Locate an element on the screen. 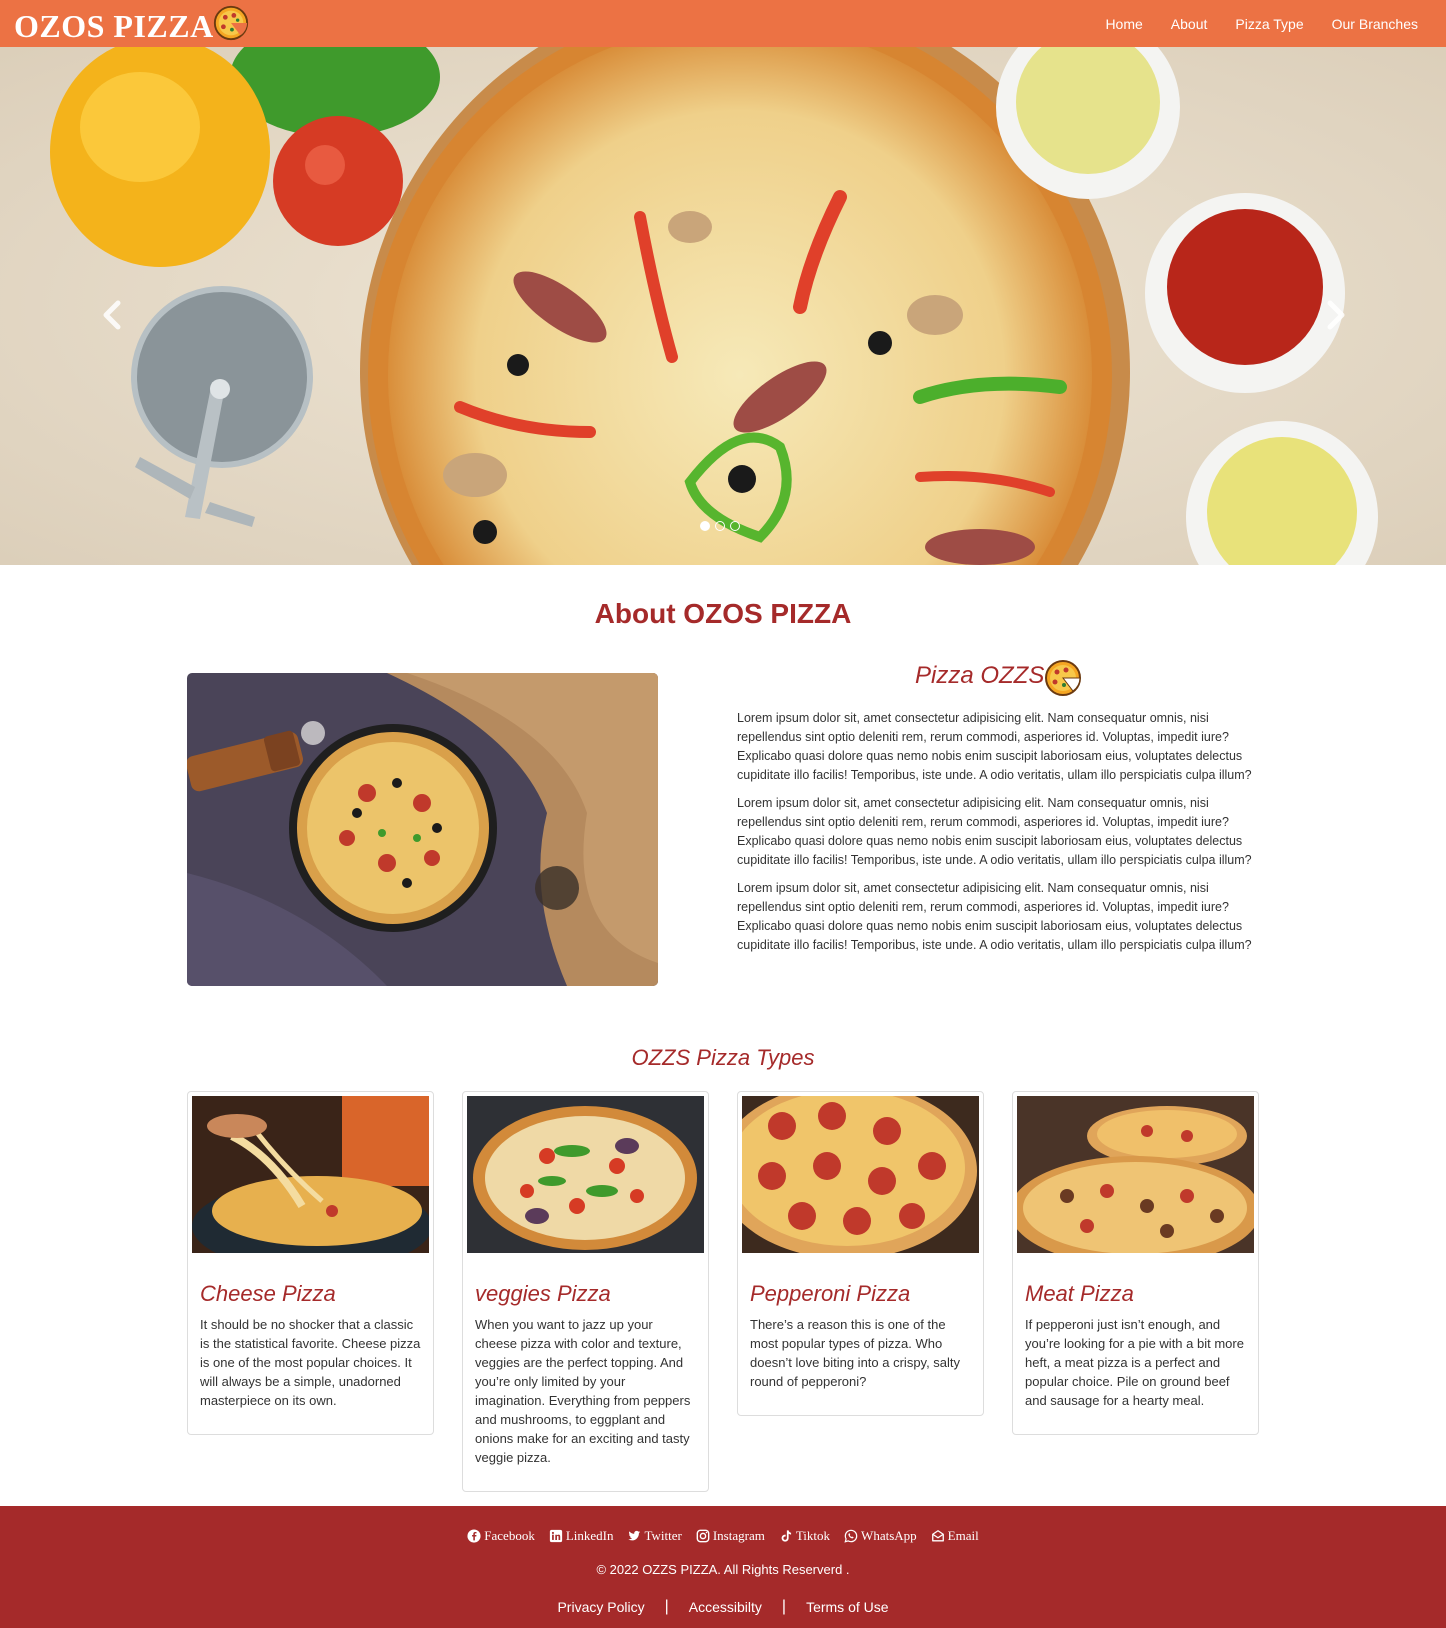 The width and height of the screenshot is (1446, 1628). terms-of-use-link: Terms of Use is located at coordinates (847, 1607).